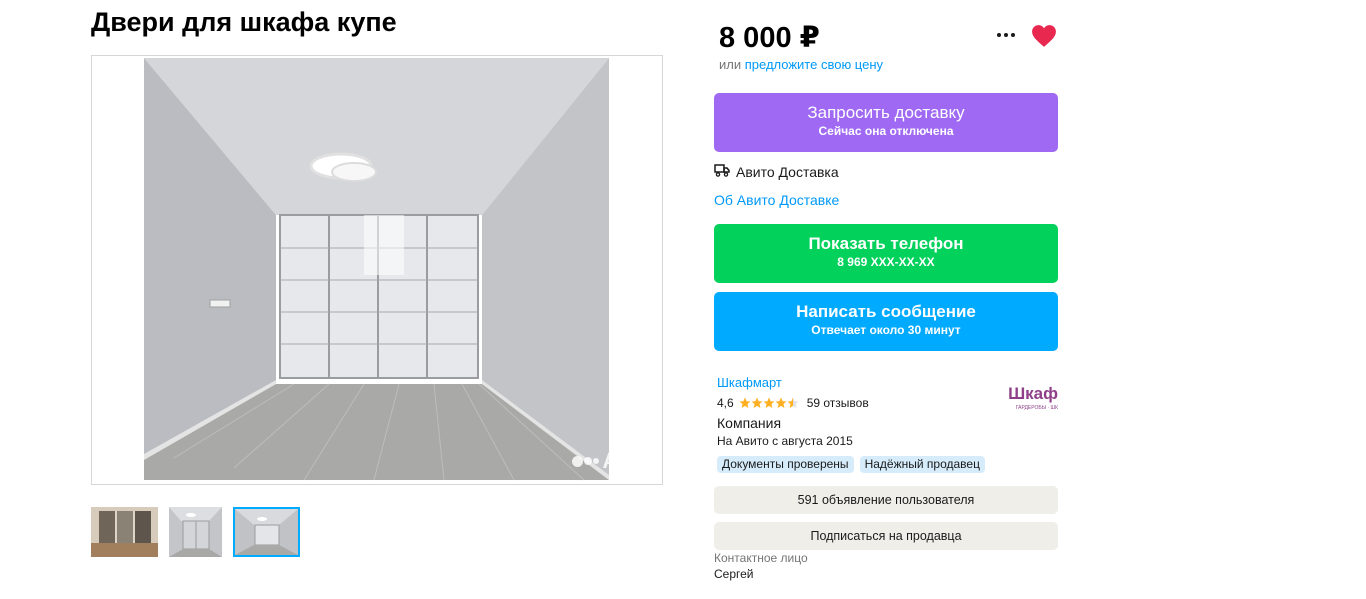  Describe the element at coordinates (722, 172) in the screenshot. I see `truck-icon` at that location.